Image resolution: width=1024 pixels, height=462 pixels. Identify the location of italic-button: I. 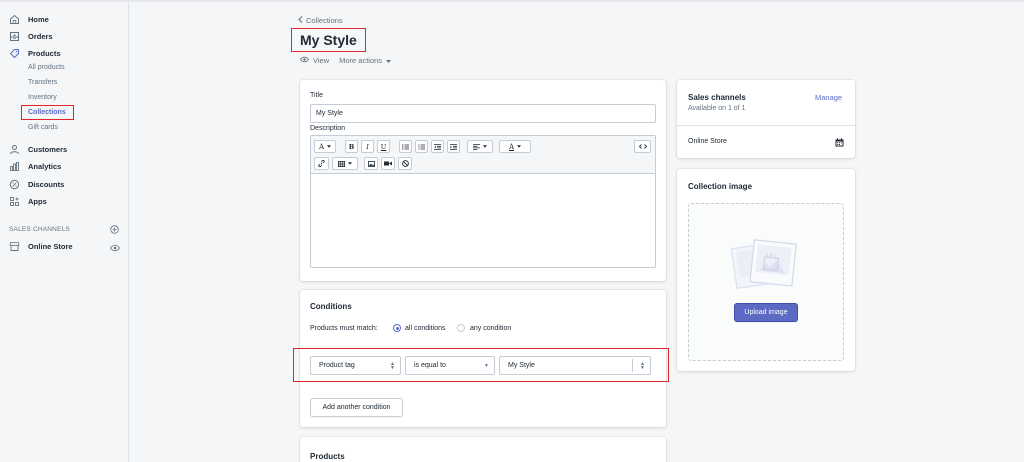
(367, 146).